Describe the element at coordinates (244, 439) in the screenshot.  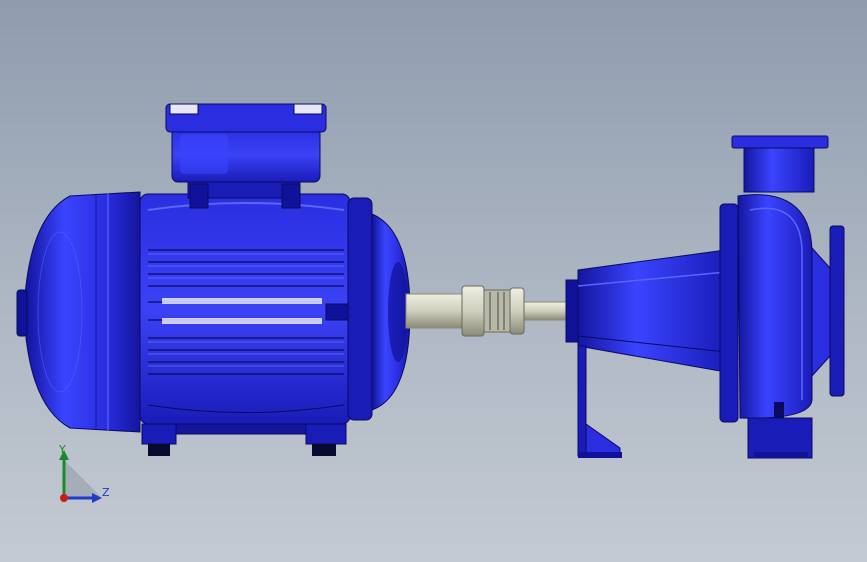
I see `motor-feet` at that location.